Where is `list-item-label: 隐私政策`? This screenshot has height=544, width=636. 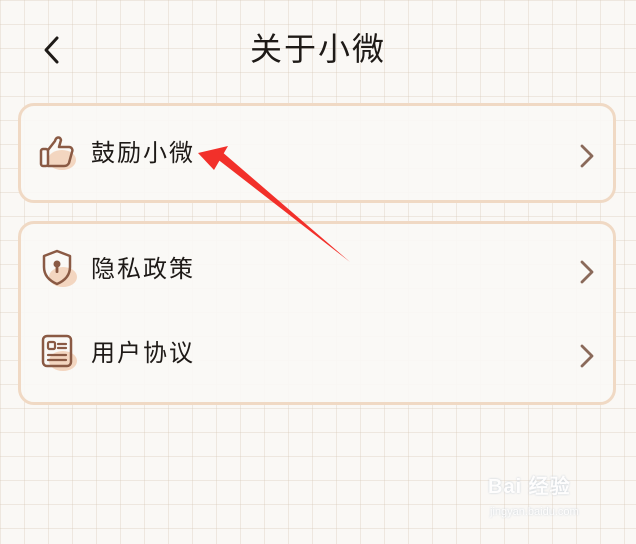 list-item-label: 隐私政策 is located at coordinates (143, 269).